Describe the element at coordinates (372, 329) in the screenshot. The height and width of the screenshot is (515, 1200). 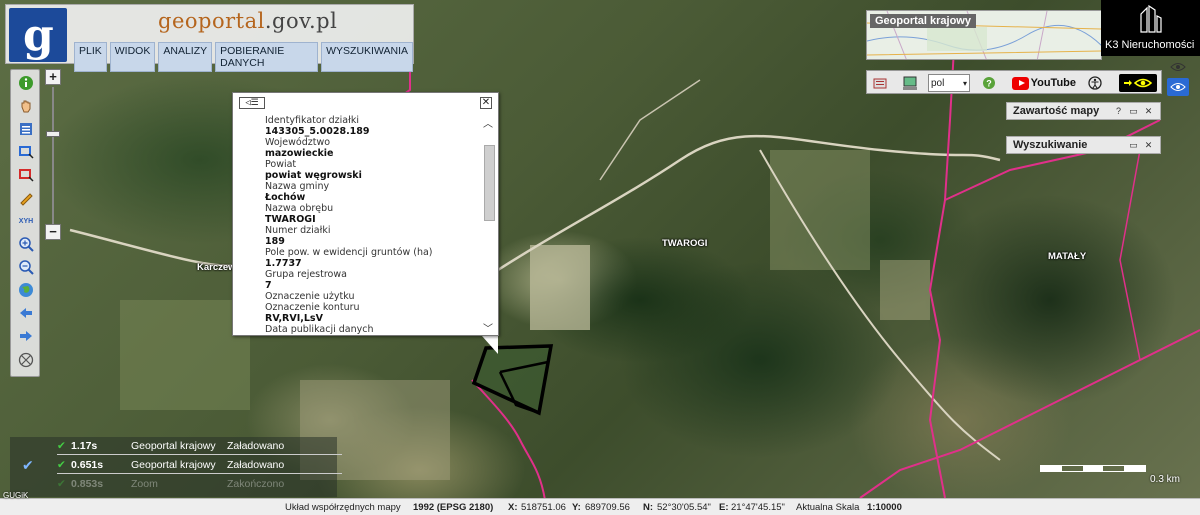
I see `field-row: Data publikacji danych2026-05-15` at that location.